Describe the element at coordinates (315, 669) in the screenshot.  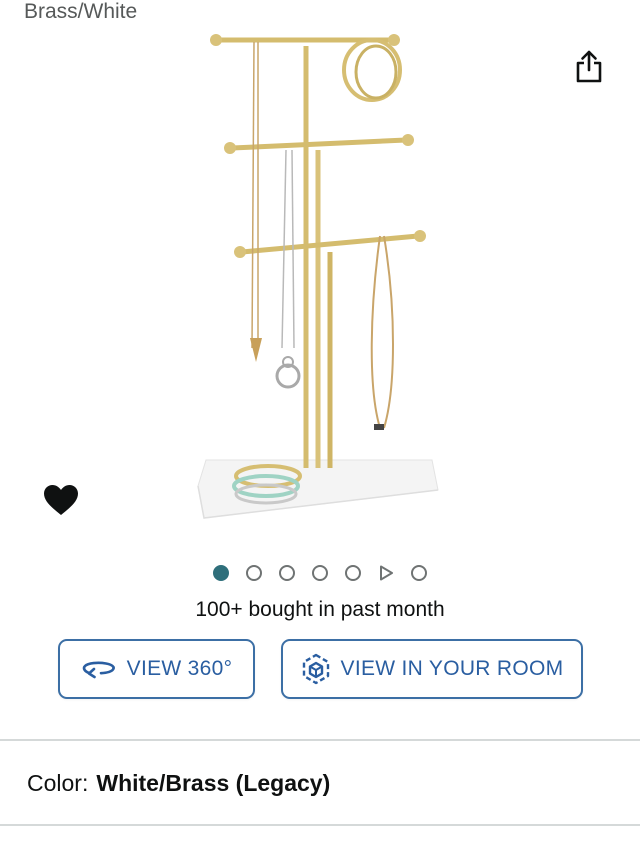
I see `cube-ar-icon` at that location.